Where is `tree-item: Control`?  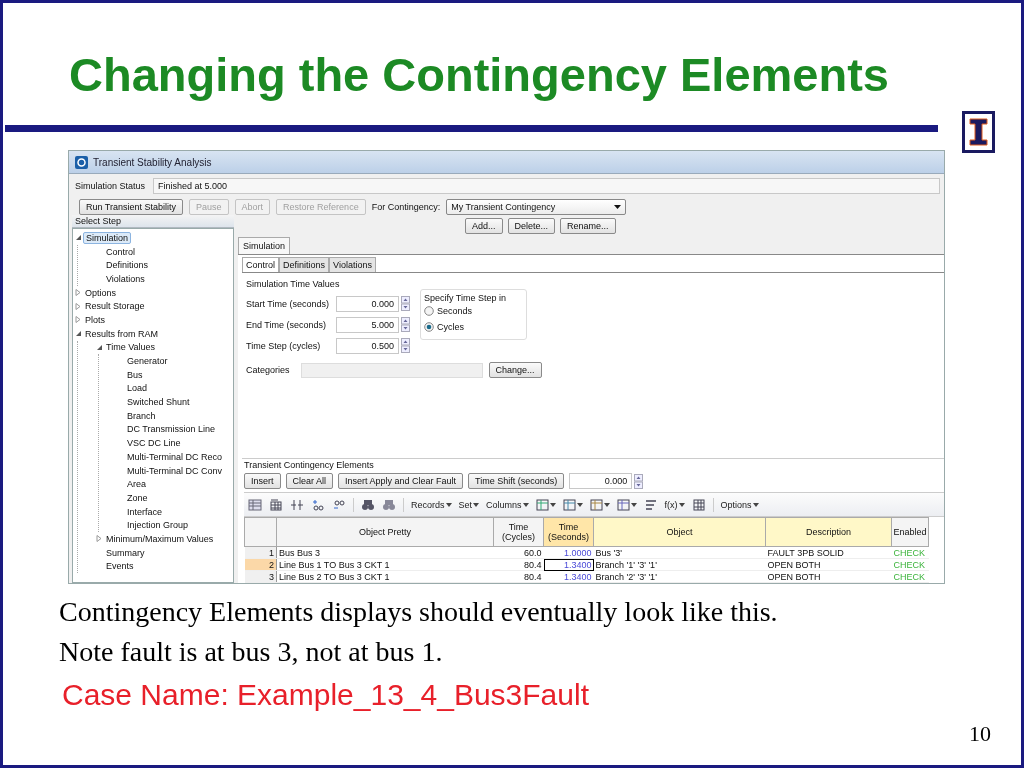
tree-item: Control is located at coordinates (120, 251).